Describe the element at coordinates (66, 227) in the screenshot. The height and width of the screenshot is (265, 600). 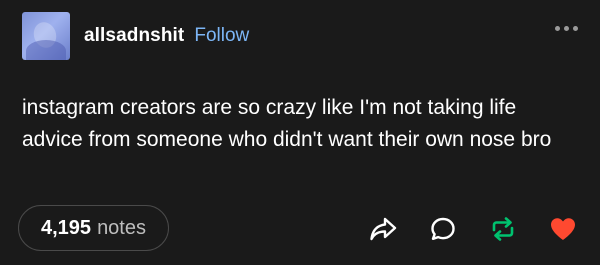
I see `notes-count: 4,195` at that location.